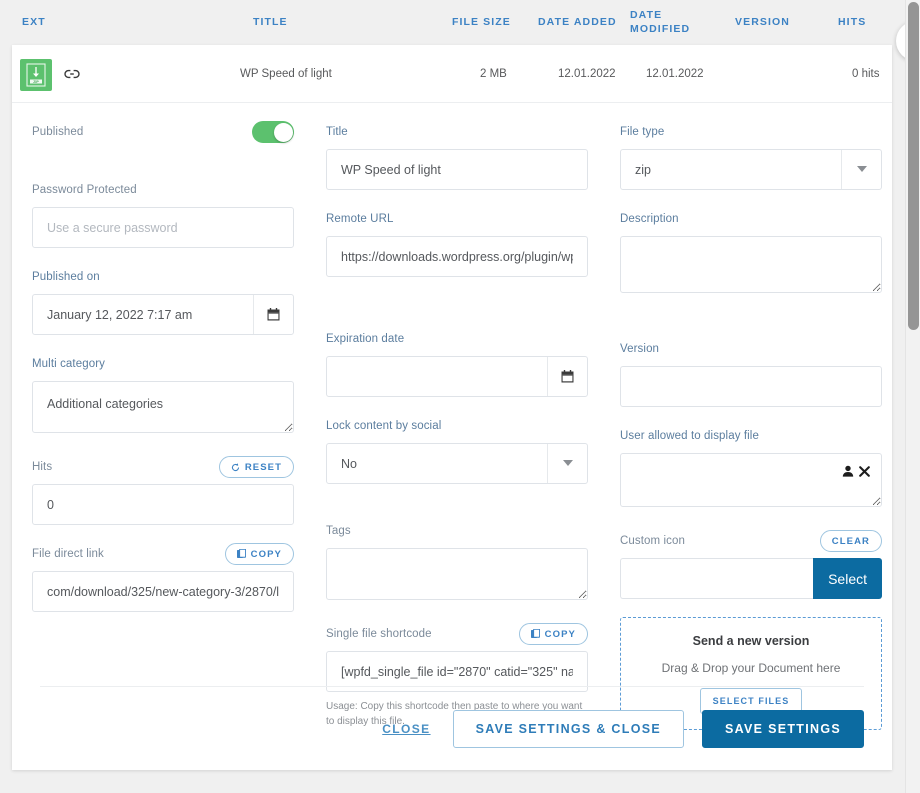 The width and height of the screenshot is (920, 793). I want to click on column-header-date-modified-line1: DATE, so click(646, 15).